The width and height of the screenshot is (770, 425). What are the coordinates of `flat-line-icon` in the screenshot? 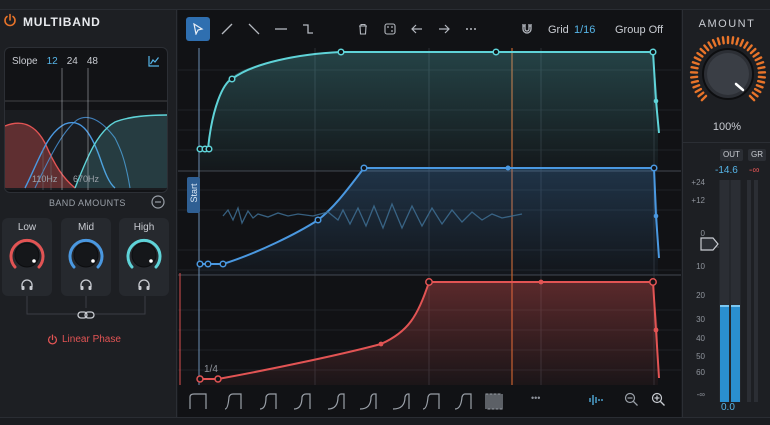 It's located at (281, 29).